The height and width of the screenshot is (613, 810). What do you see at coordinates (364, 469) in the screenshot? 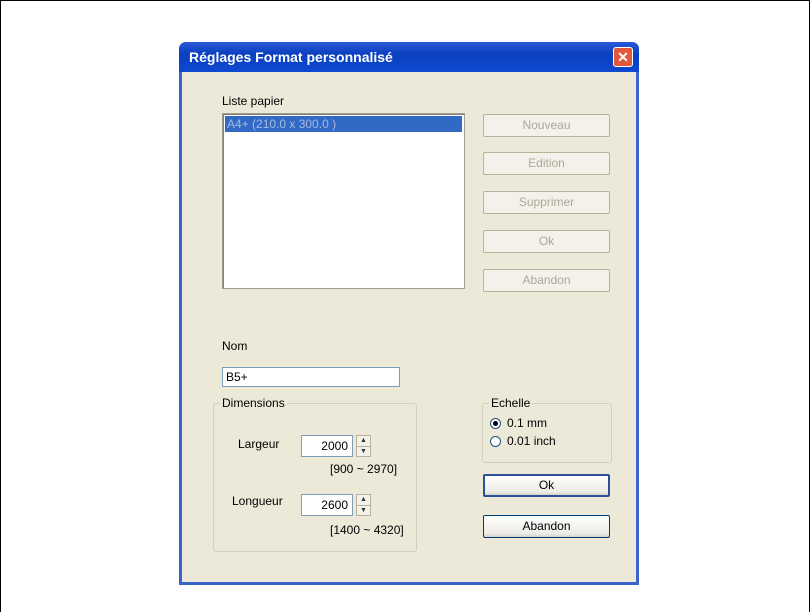
I see `width-range: [900 ~ 2970]` at bounding box center [364, 469].